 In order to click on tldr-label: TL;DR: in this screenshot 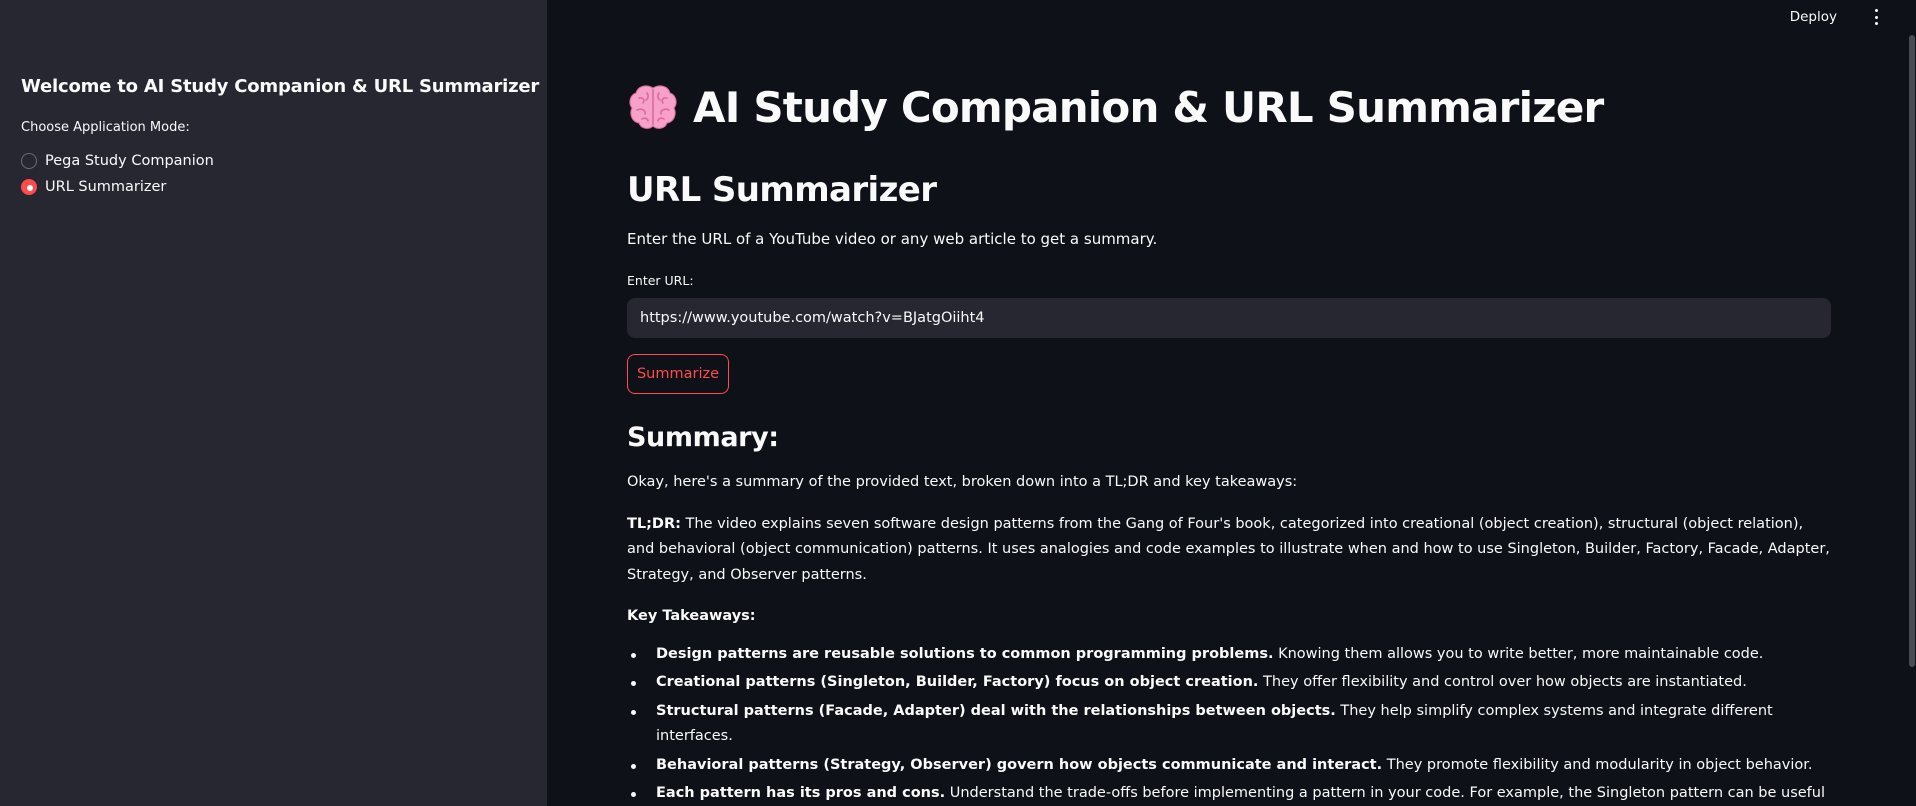, I will do `click(654, 523)`.